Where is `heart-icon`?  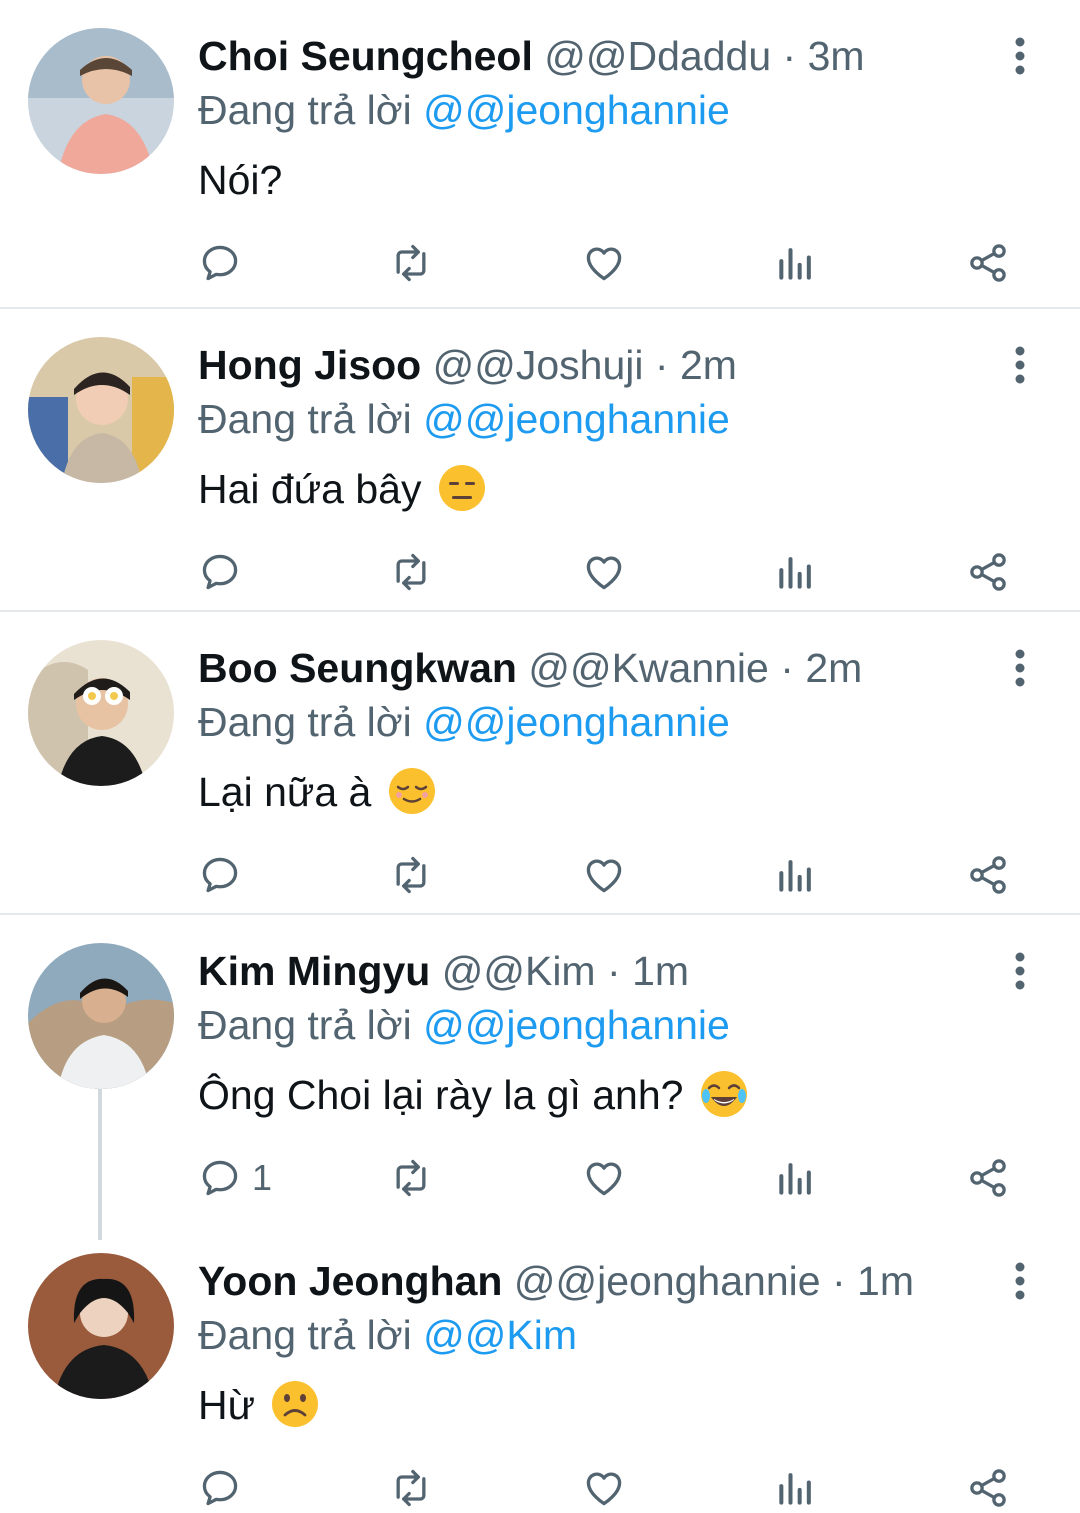
heart-icon is located at coordinates (604, 1489).